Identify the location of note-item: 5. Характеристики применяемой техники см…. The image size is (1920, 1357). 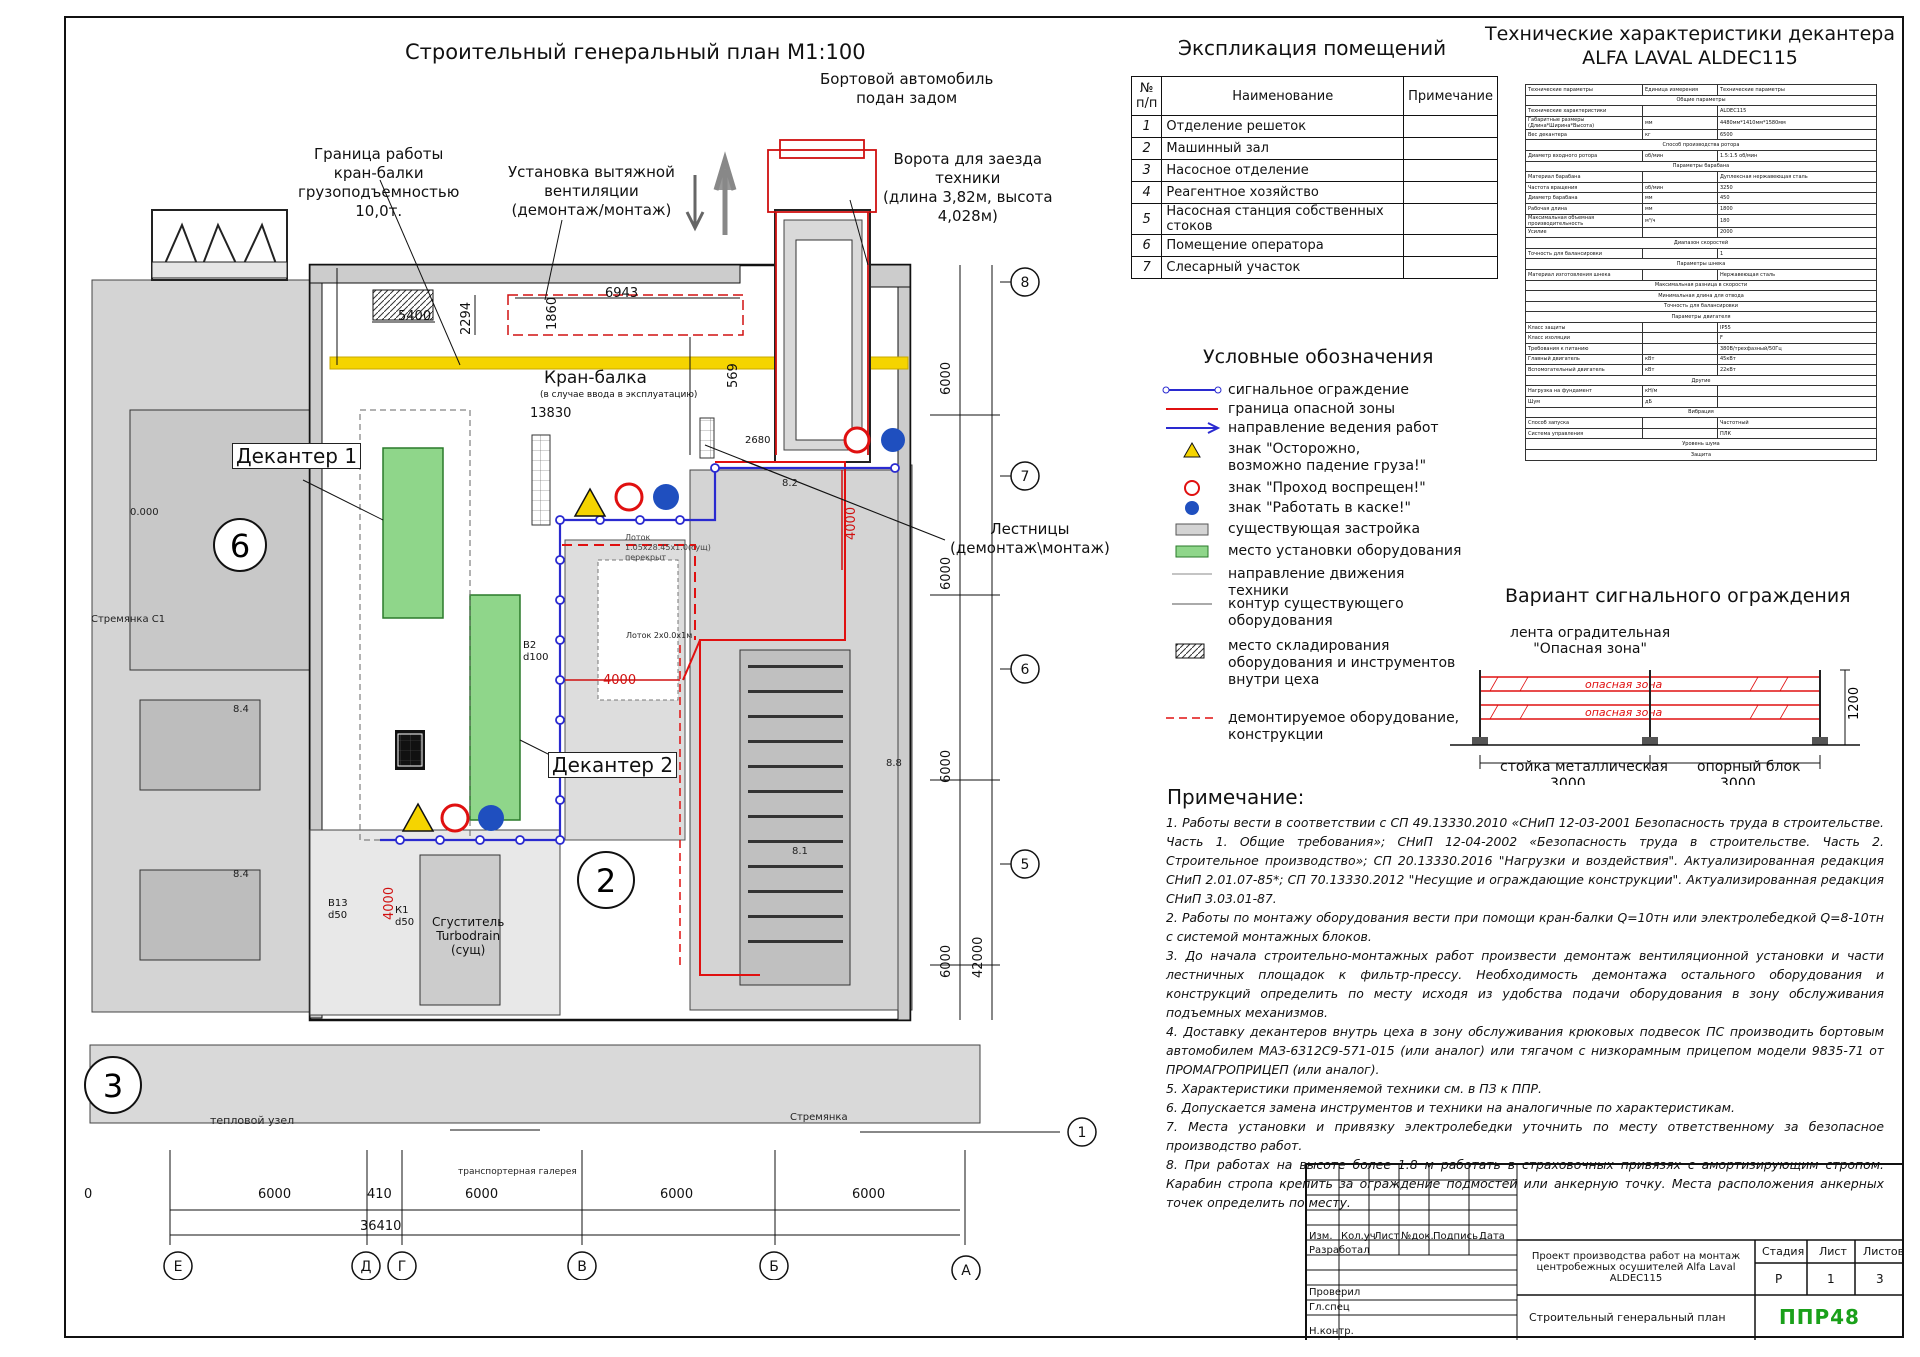
(1354, 1088).